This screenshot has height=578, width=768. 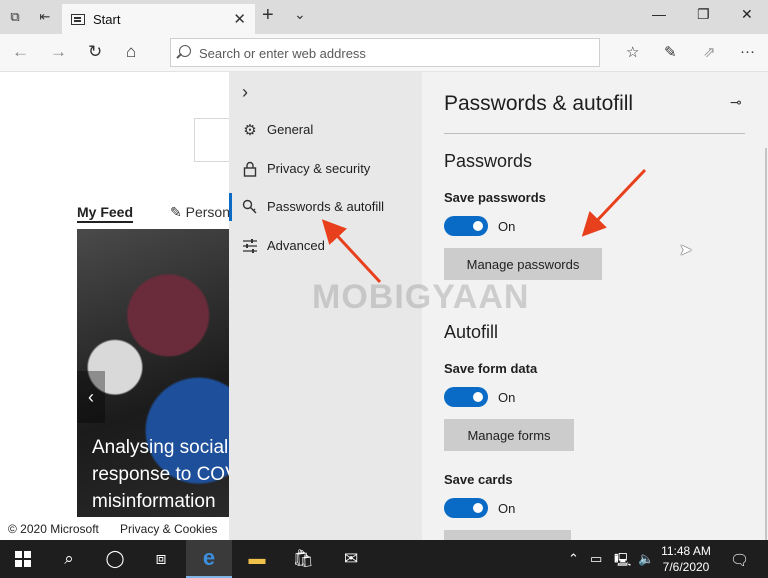 What do you see at coordinates (158, 19) in the screenshot?
I see `tab-start: Start ✕` at bounding box center [158, 19].